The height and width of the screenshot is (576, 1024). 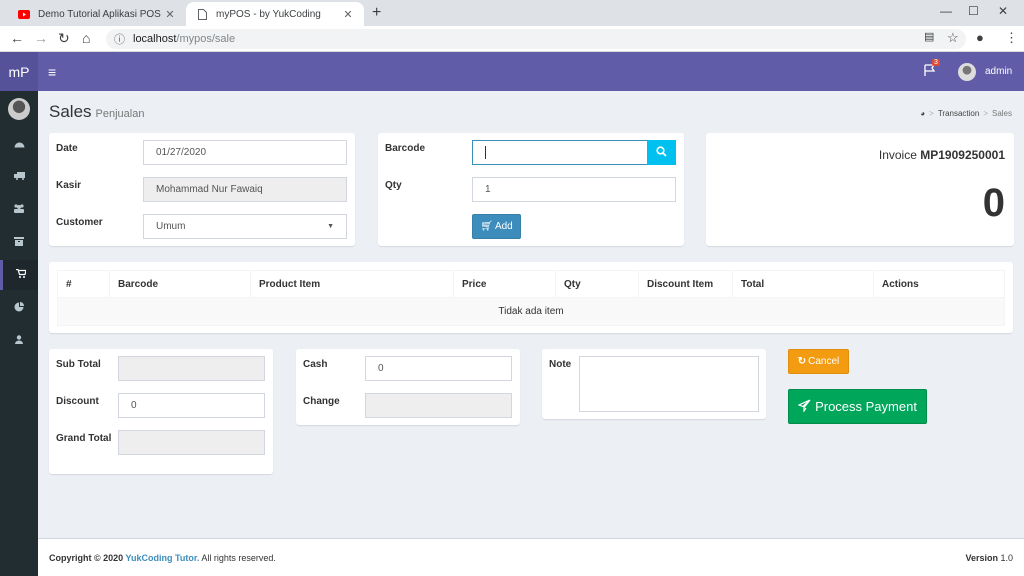 I want to click on breadcrumb-transaction: Transaction, so click(x=959, y=113).